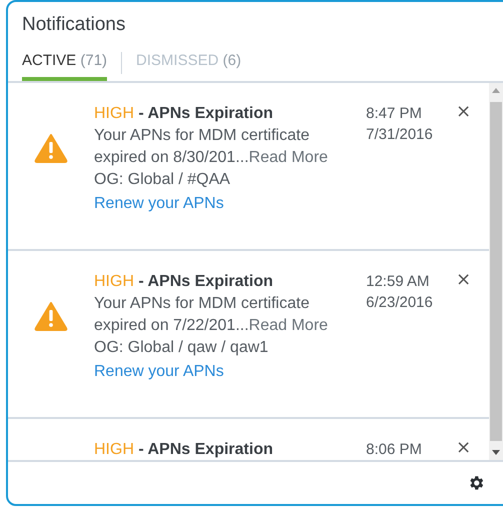  What do you see at coordinates (394, 114) in the screenshot?
I see `notification-time: 8:47 PM` at bounding box center [394, 114].